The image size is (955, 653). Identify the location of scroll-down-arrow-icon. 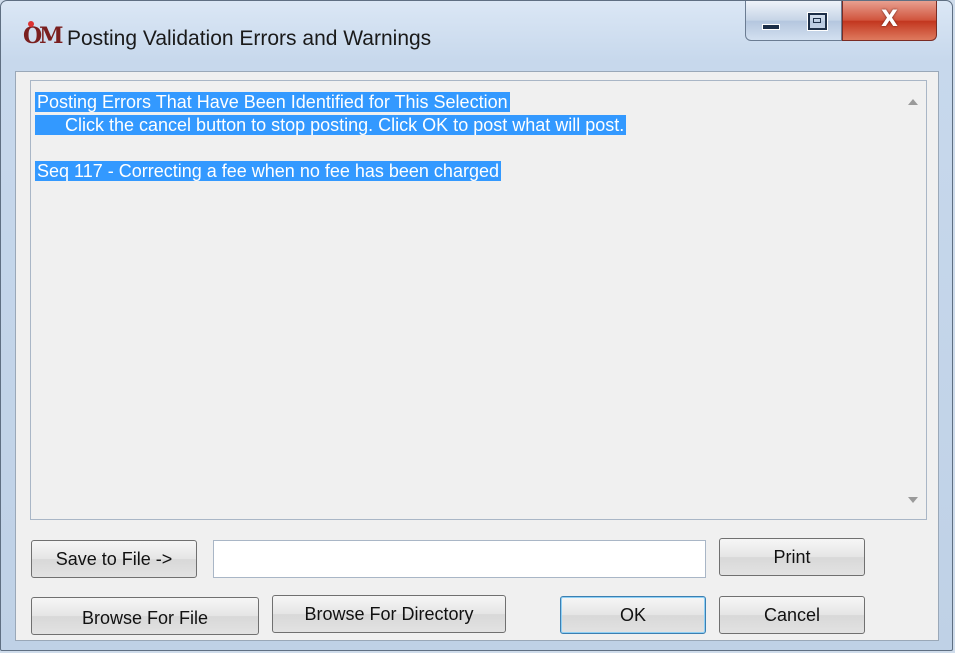
(913, 500).